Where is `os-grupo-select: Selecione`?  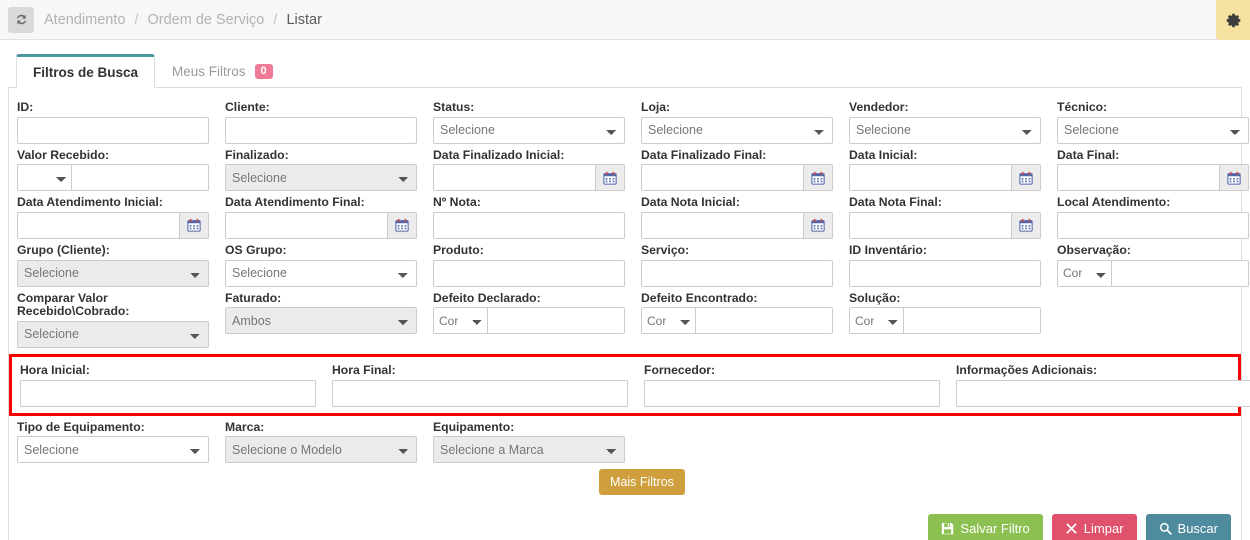 os-grupo-select: Selecione is located at coordinates (321, 273).